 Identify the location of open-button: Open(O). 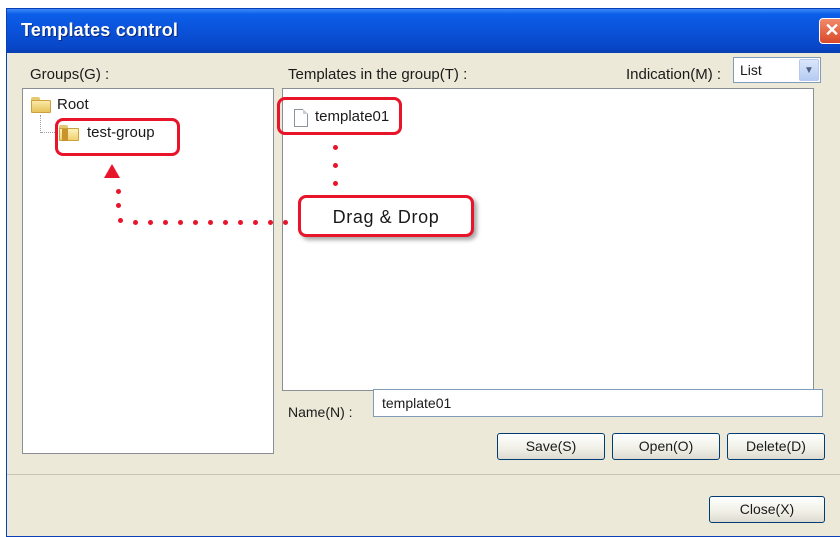
(666, 446).